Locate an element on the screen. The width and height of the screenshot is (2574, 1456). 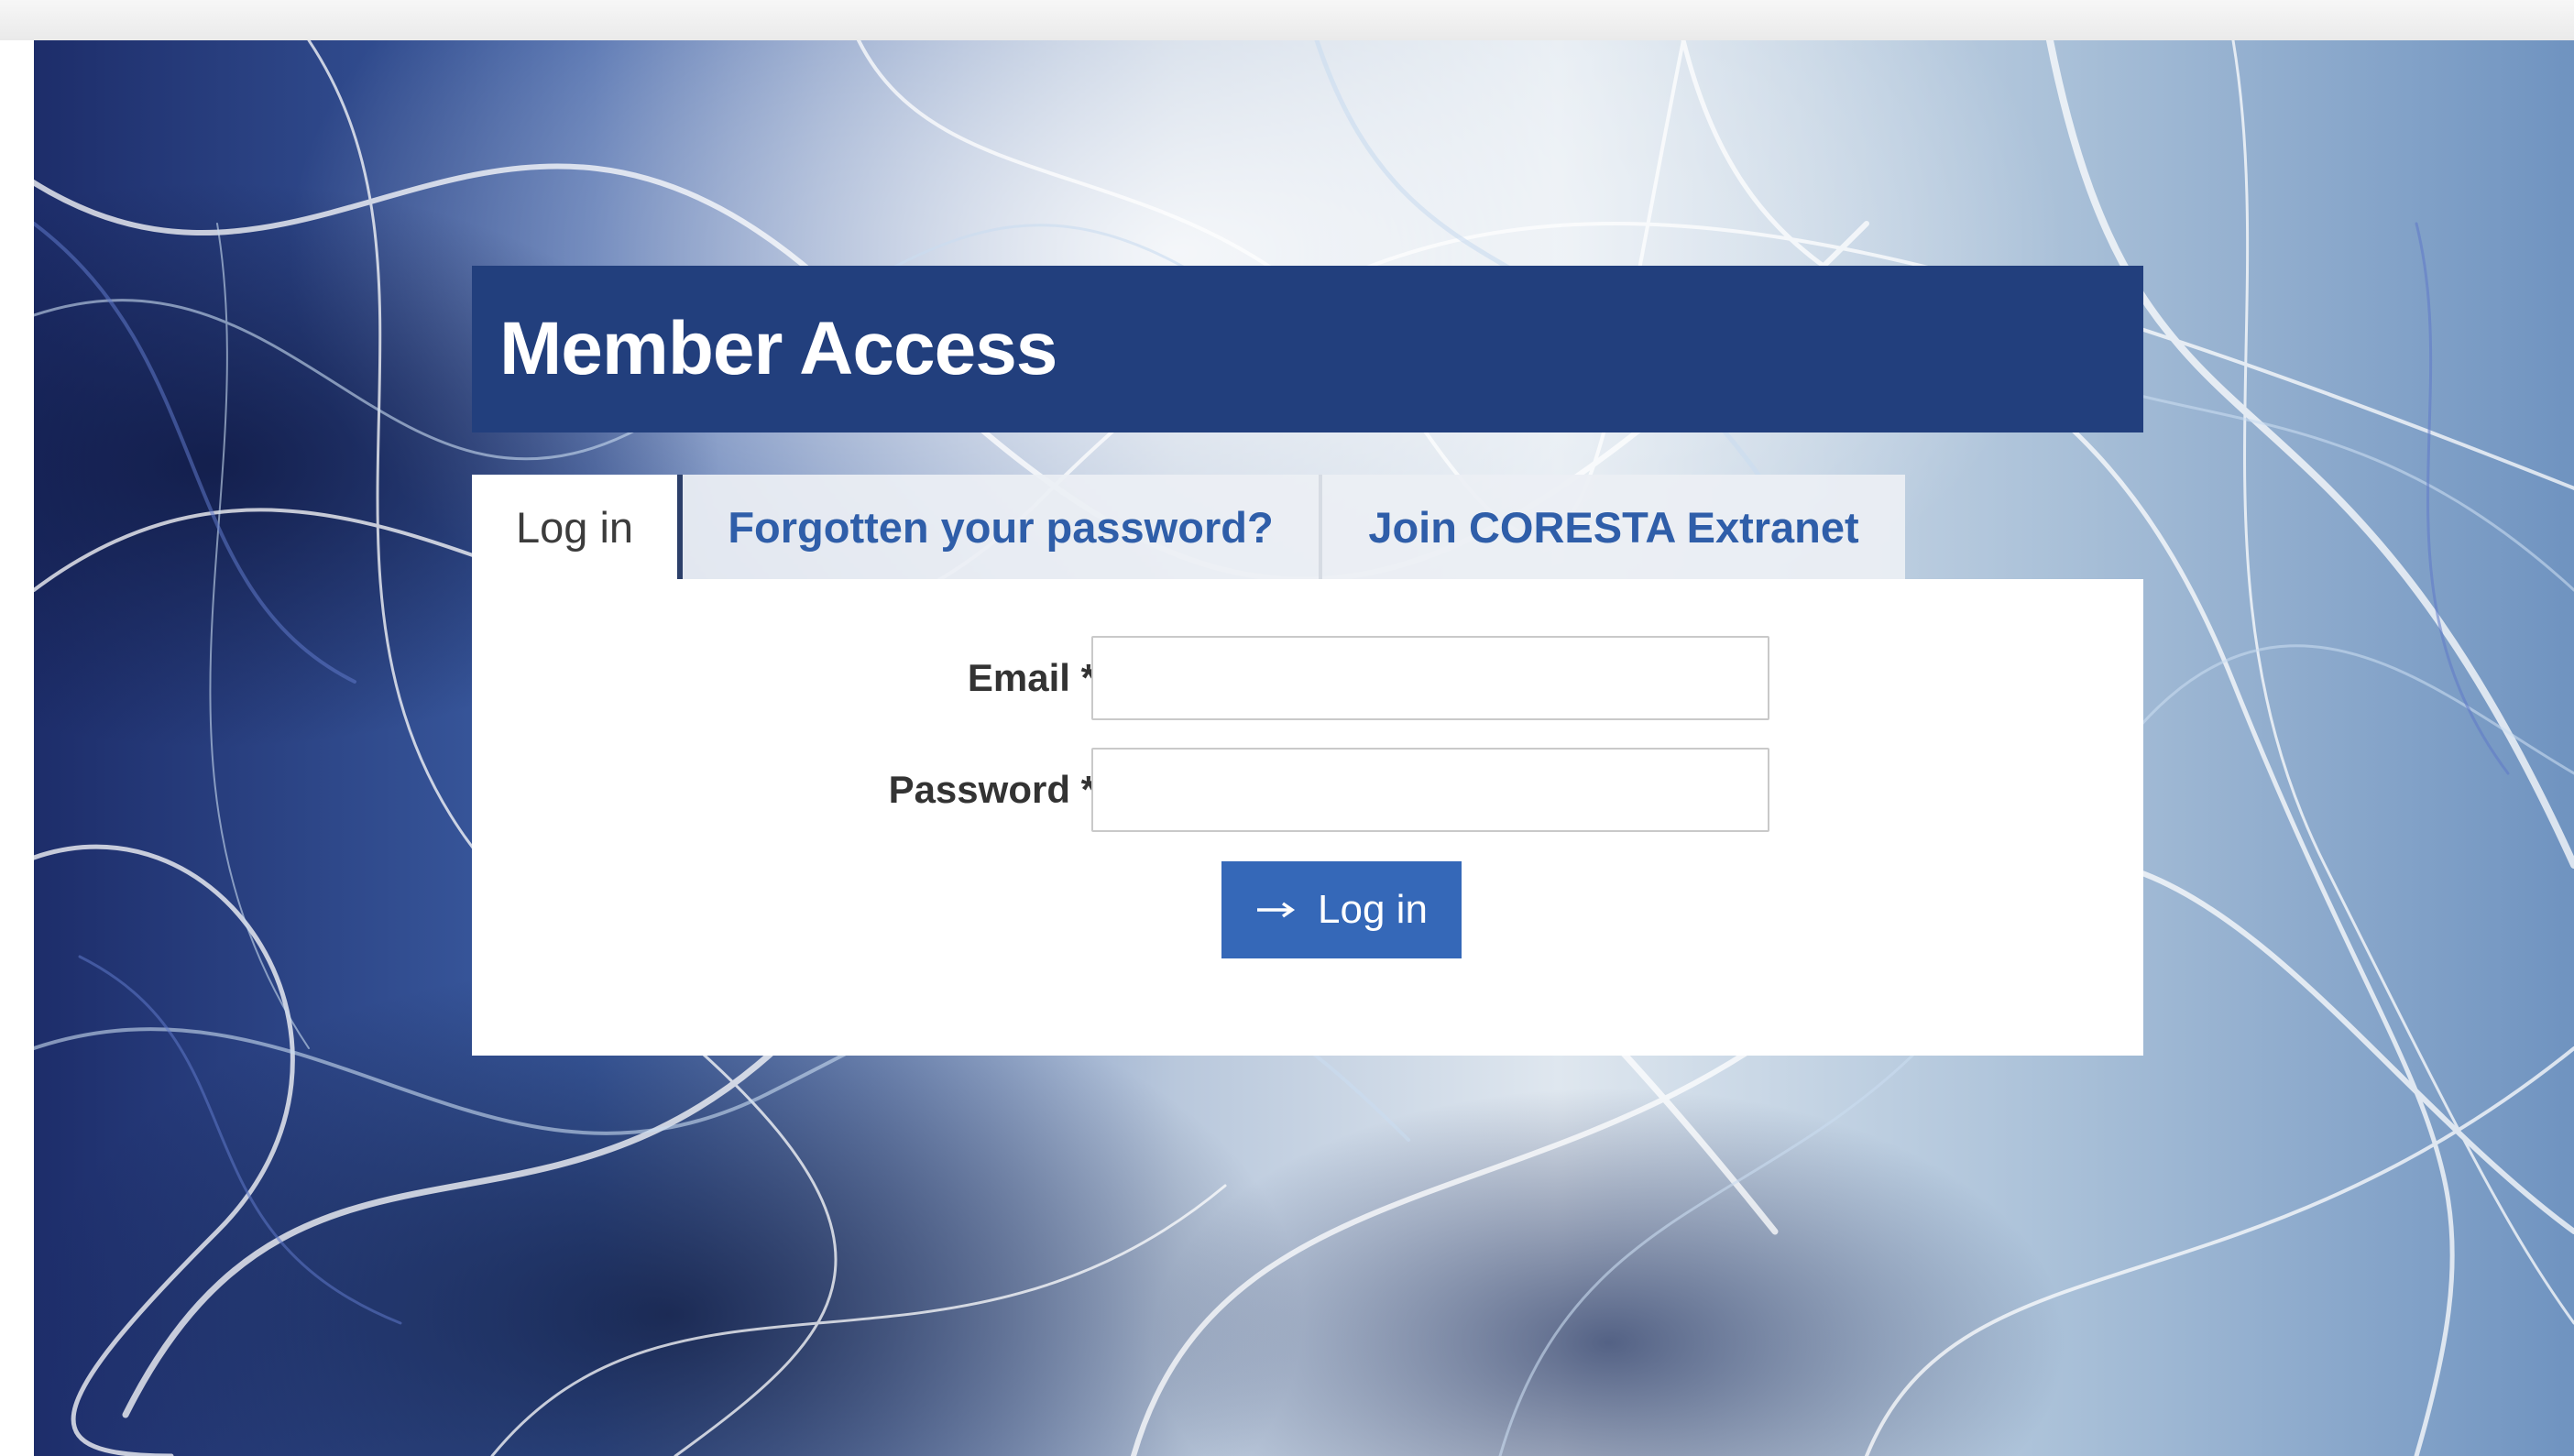
email-row: Email * is located at coordinates (1308, 678).